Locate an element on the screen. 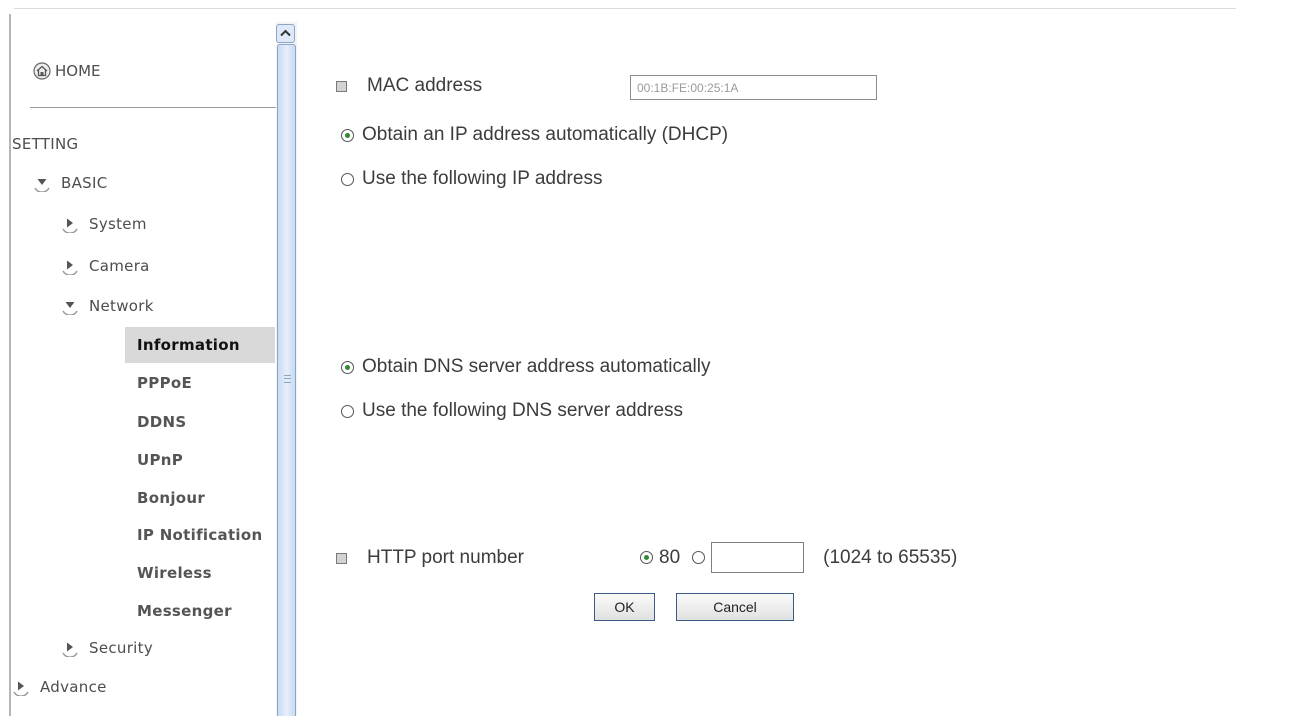  ip-manual-label: Use the following IP address is located at coordinates (482, 178).